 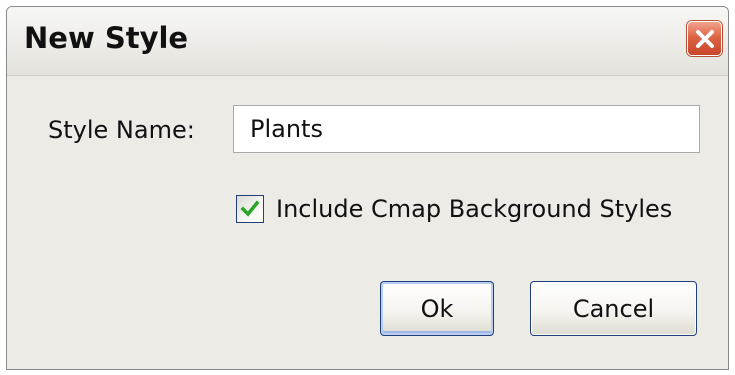 I want to click on ok-button: Ok, so click(x=437, y=308).